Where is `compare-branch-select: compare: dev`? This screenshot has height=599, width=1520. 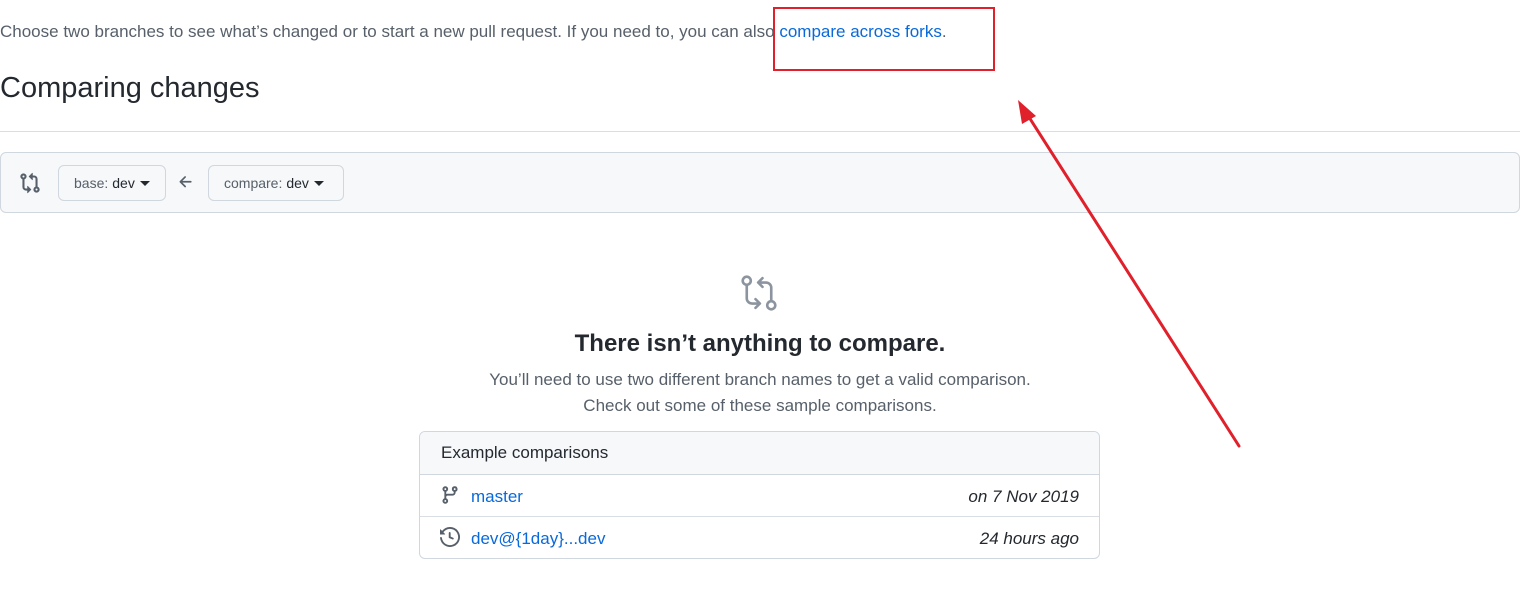
compare-branch-select: compare: dev is located at coordinates (276, 183).